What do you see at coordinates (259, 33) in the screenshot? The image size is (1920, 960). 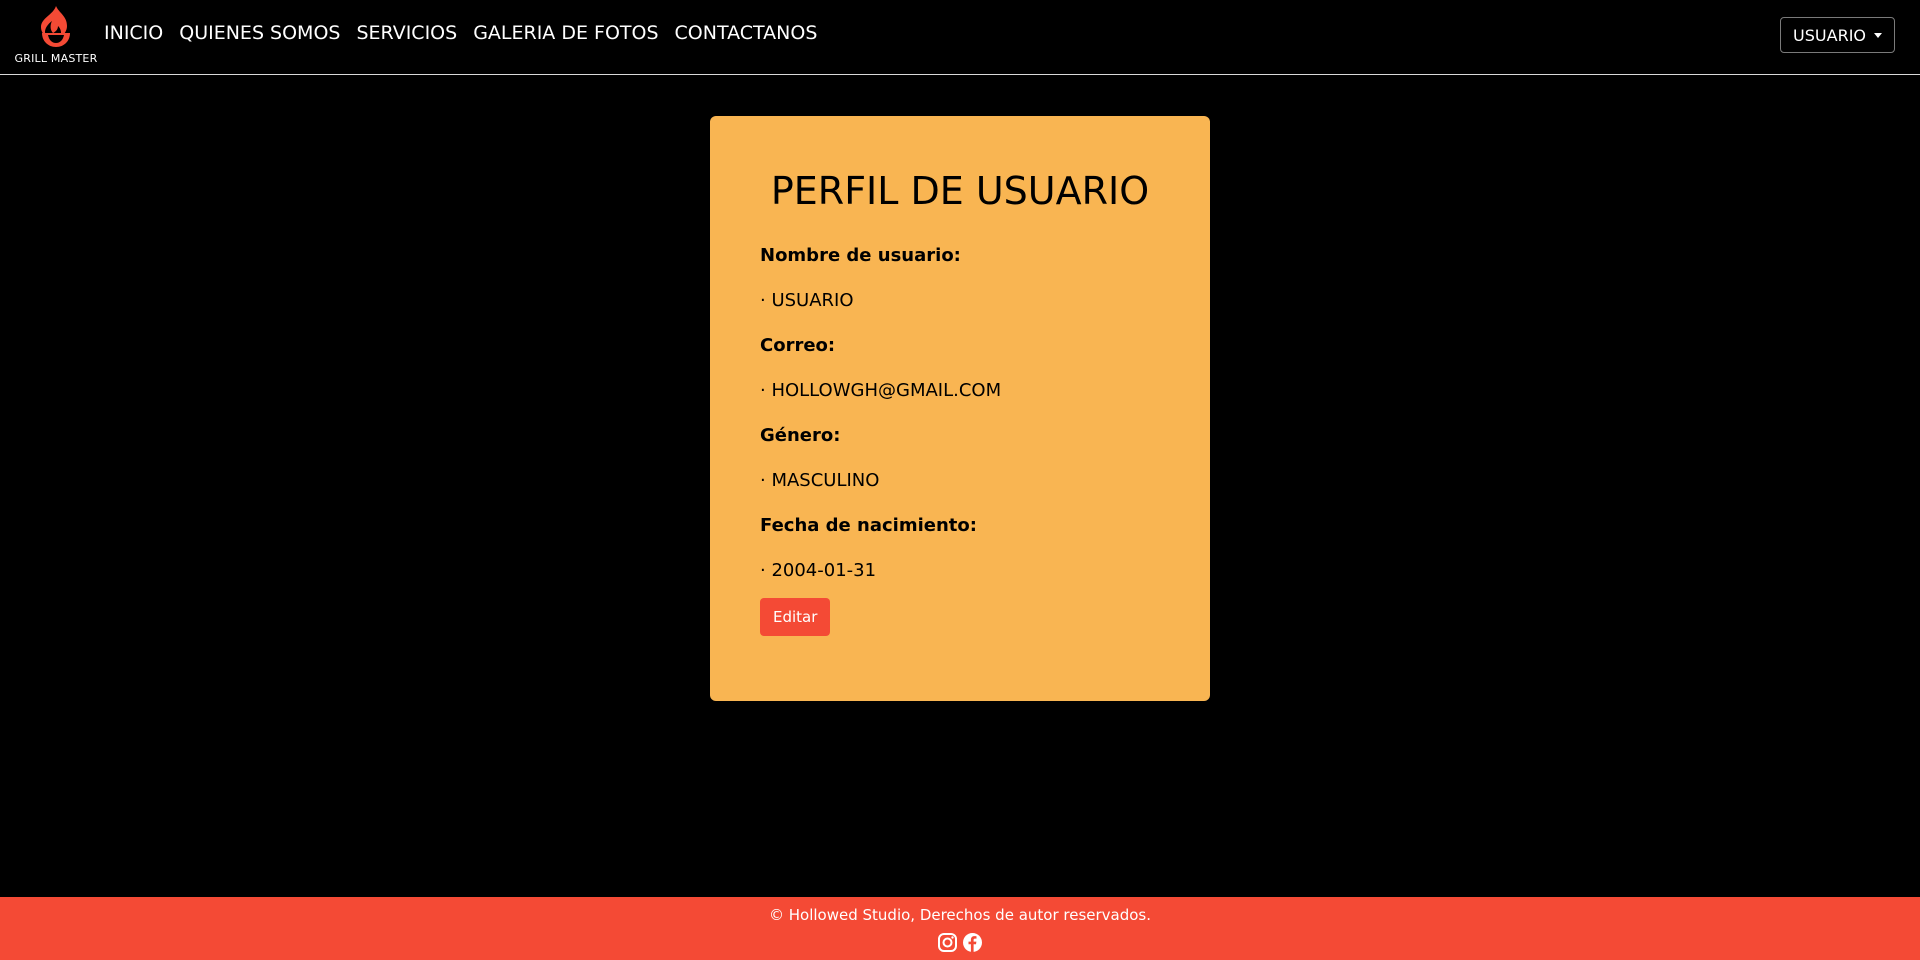 I see `nav-item-quienes-somos: QUIENES SOMOS` at bounding box center [259, 33].